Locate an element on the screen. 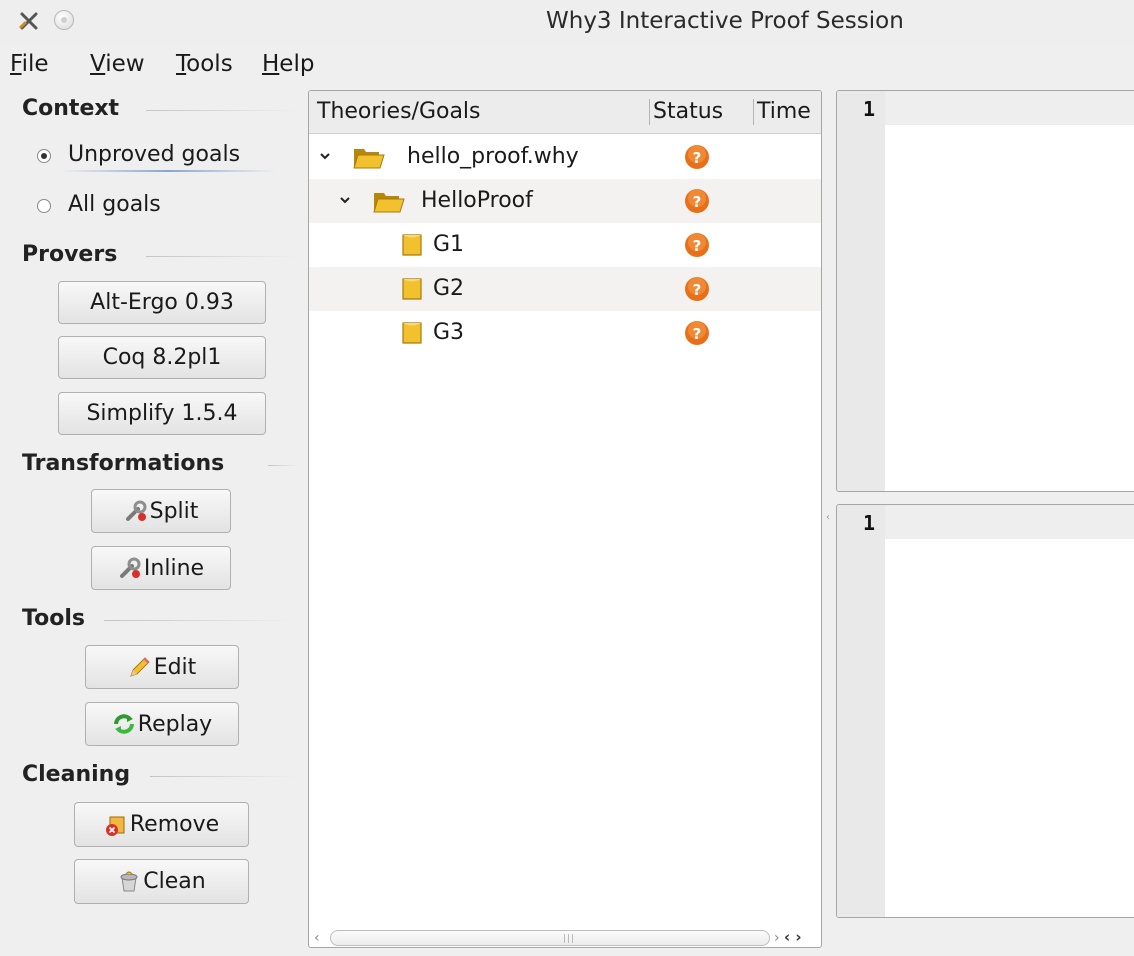  simplify-label: Simplify 1.5.4 is located at coordinates (162, 413).